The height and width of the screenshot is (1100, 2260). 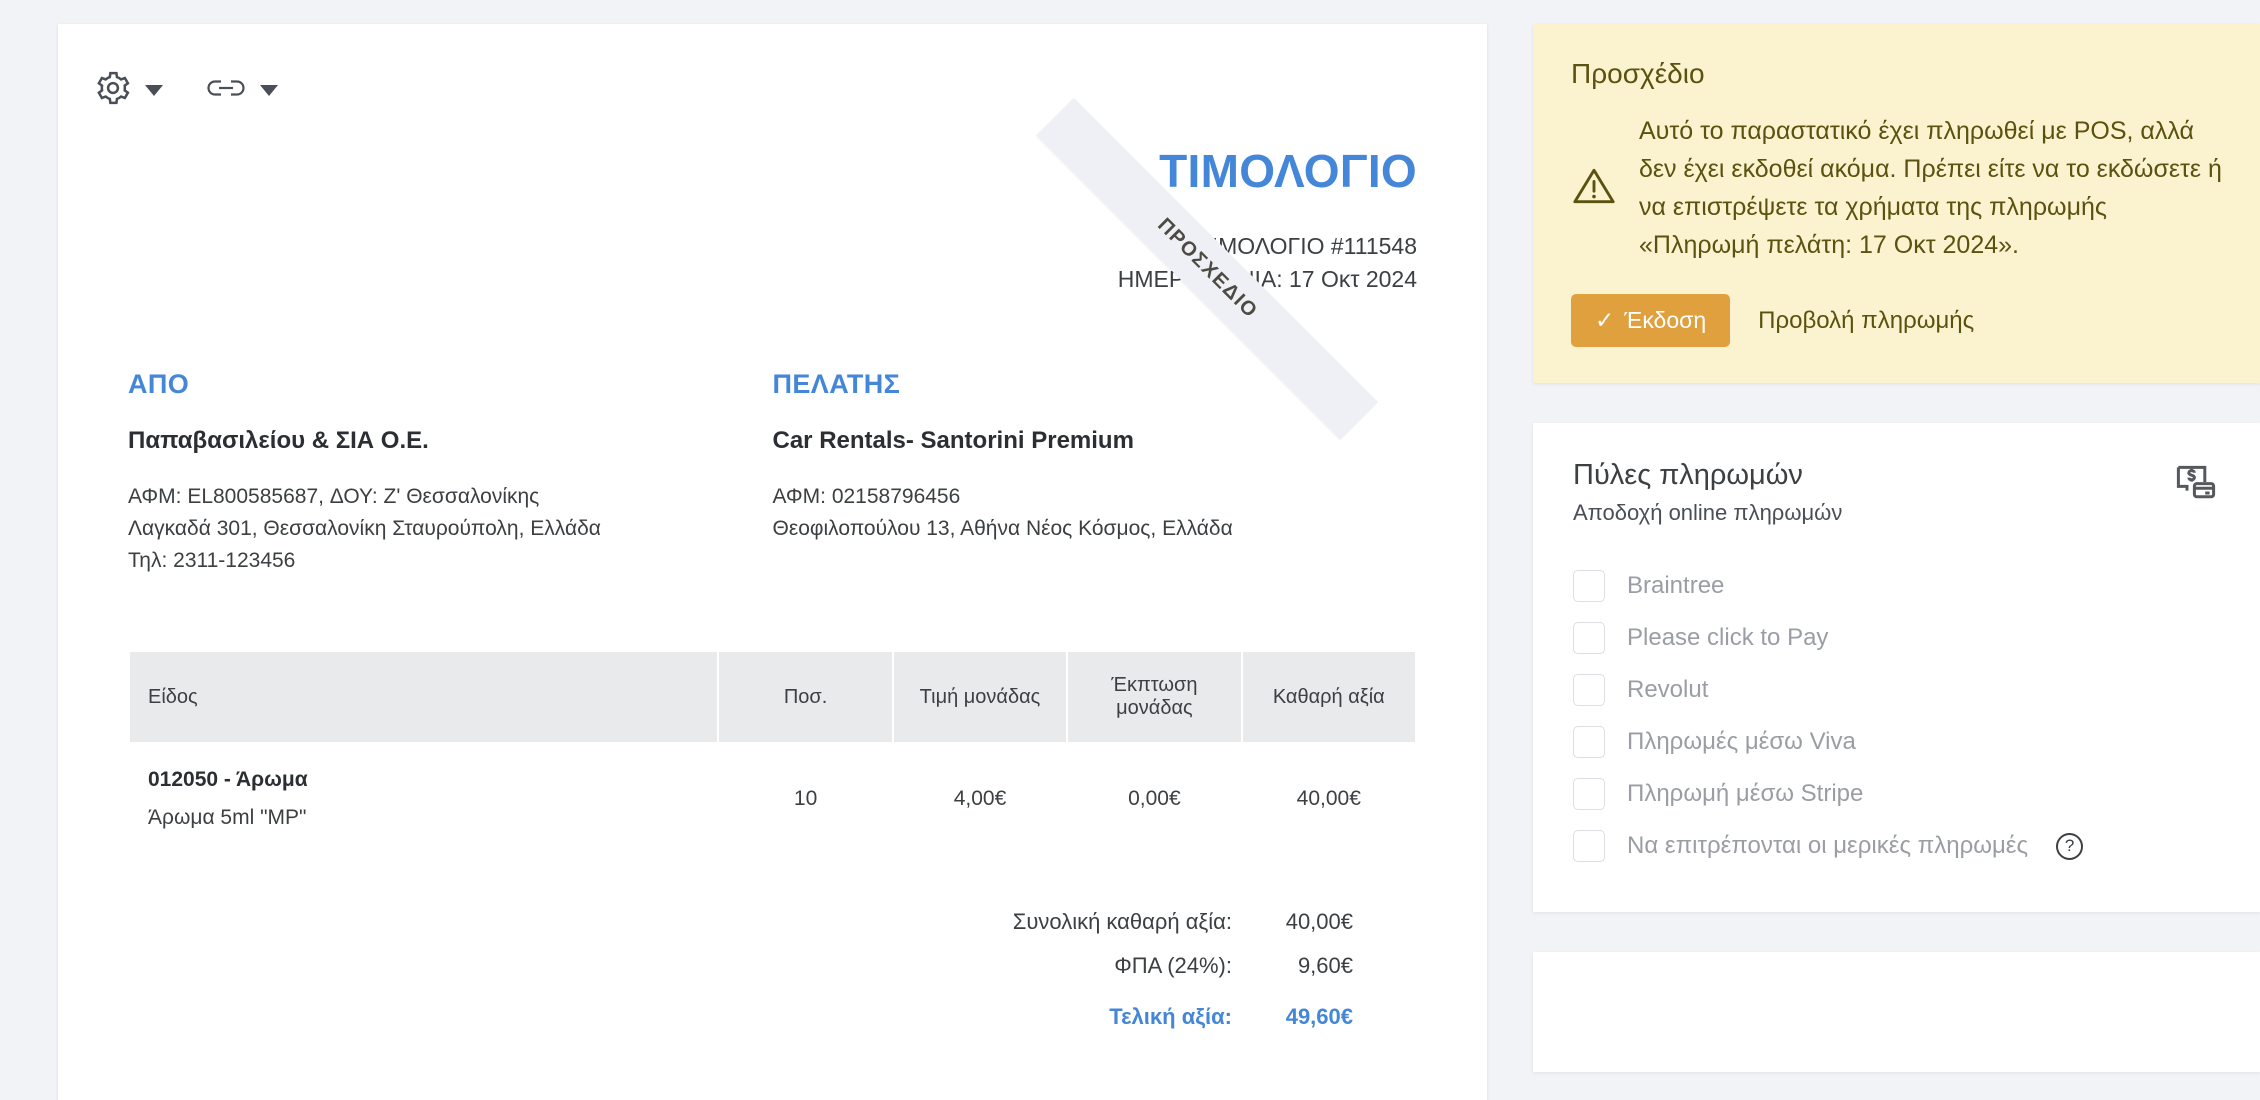 I want to click on link-menu-button, so click(x=241, y=90).